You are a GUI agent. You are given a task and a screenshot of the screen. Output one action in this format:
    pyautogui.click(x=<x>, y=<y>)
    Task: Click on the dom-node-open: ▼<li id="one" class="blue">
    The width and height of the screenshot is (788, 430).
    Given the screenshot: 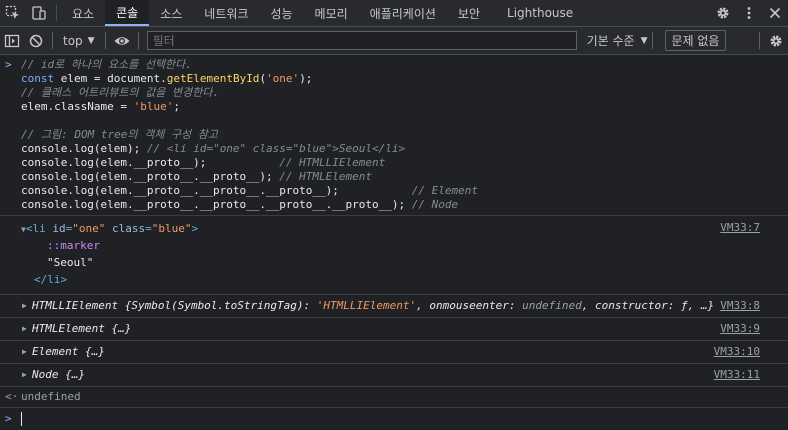 What is the action you would take?
    pyautogui.click(x=404, y=228)
    